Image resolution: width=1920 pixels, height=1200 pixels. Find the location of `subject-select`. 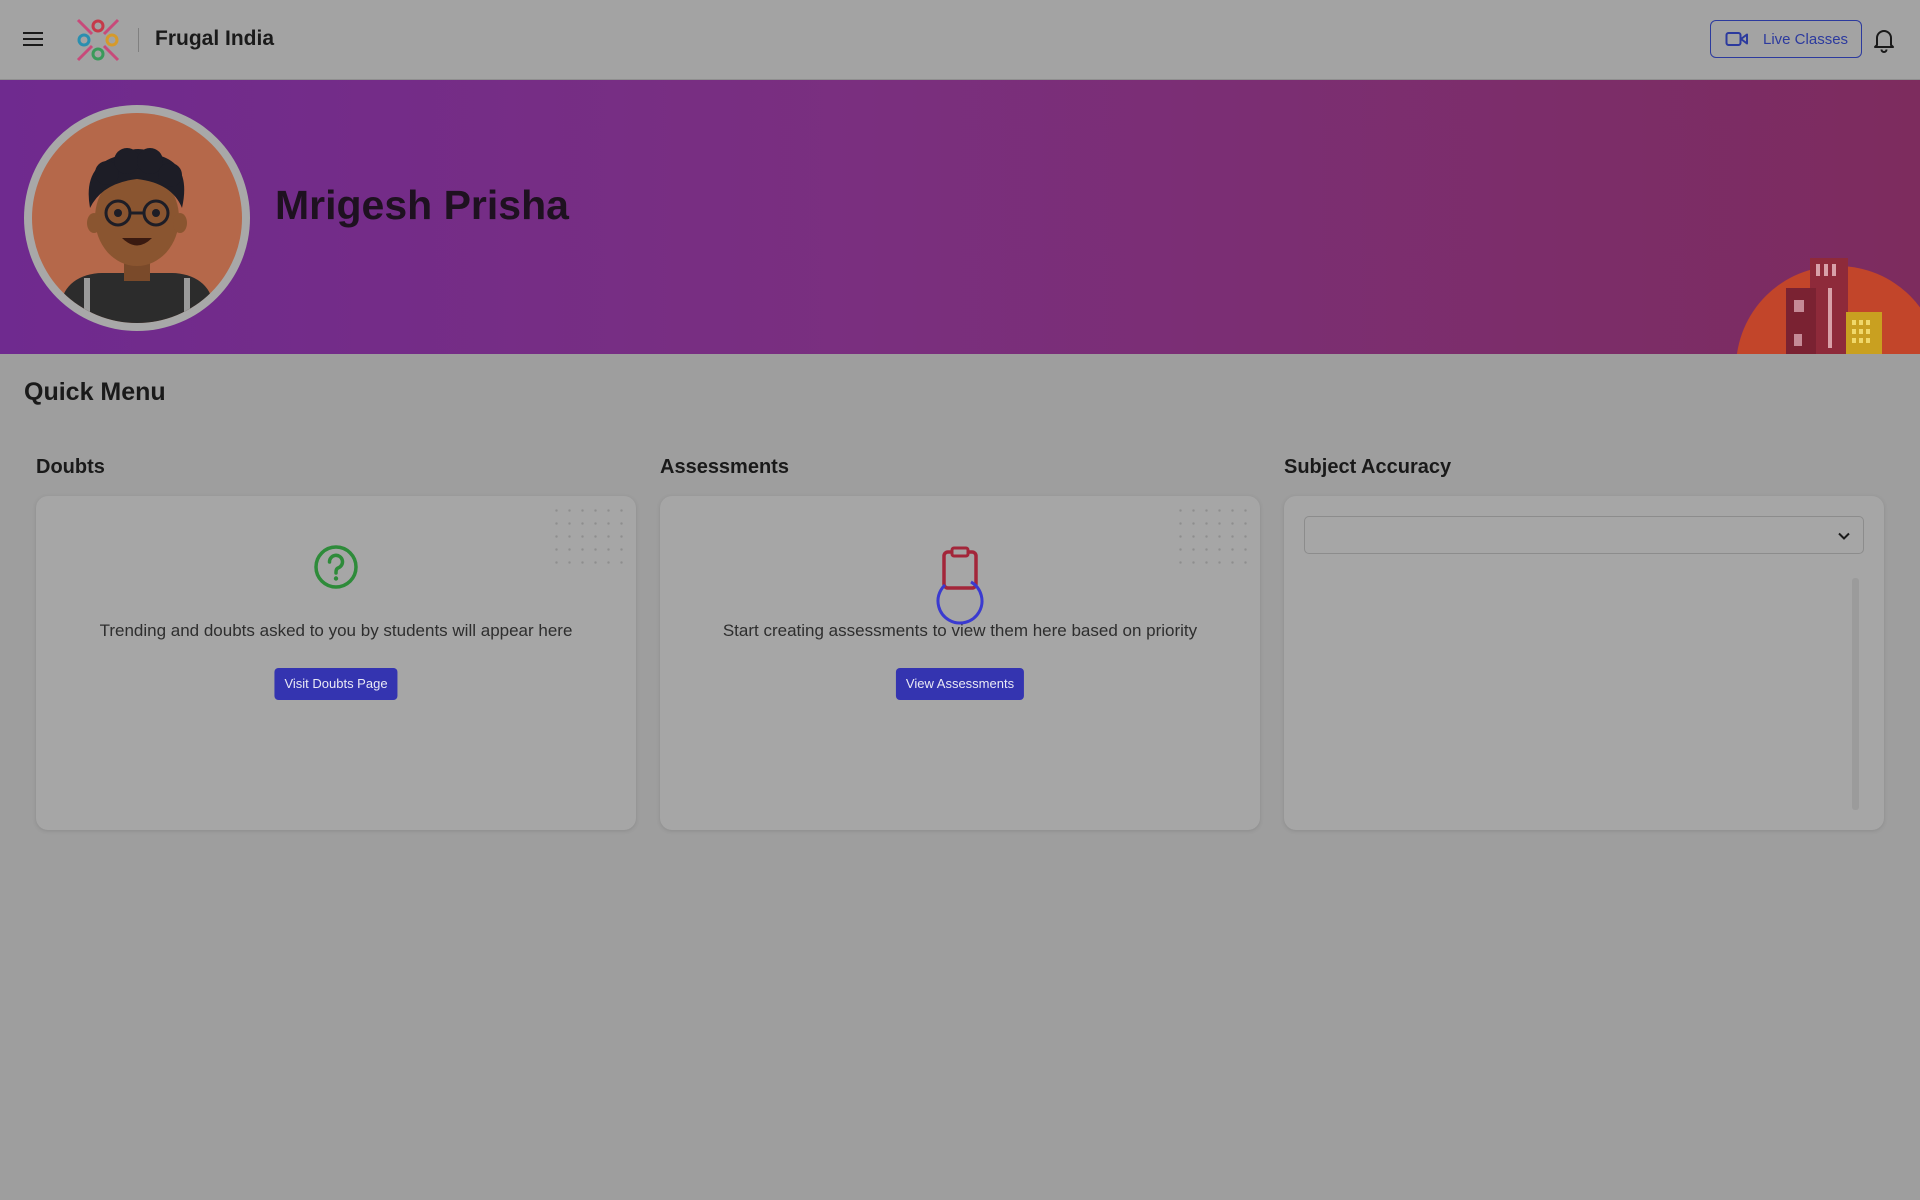

subject-select is located at coordinates (1584, 535).